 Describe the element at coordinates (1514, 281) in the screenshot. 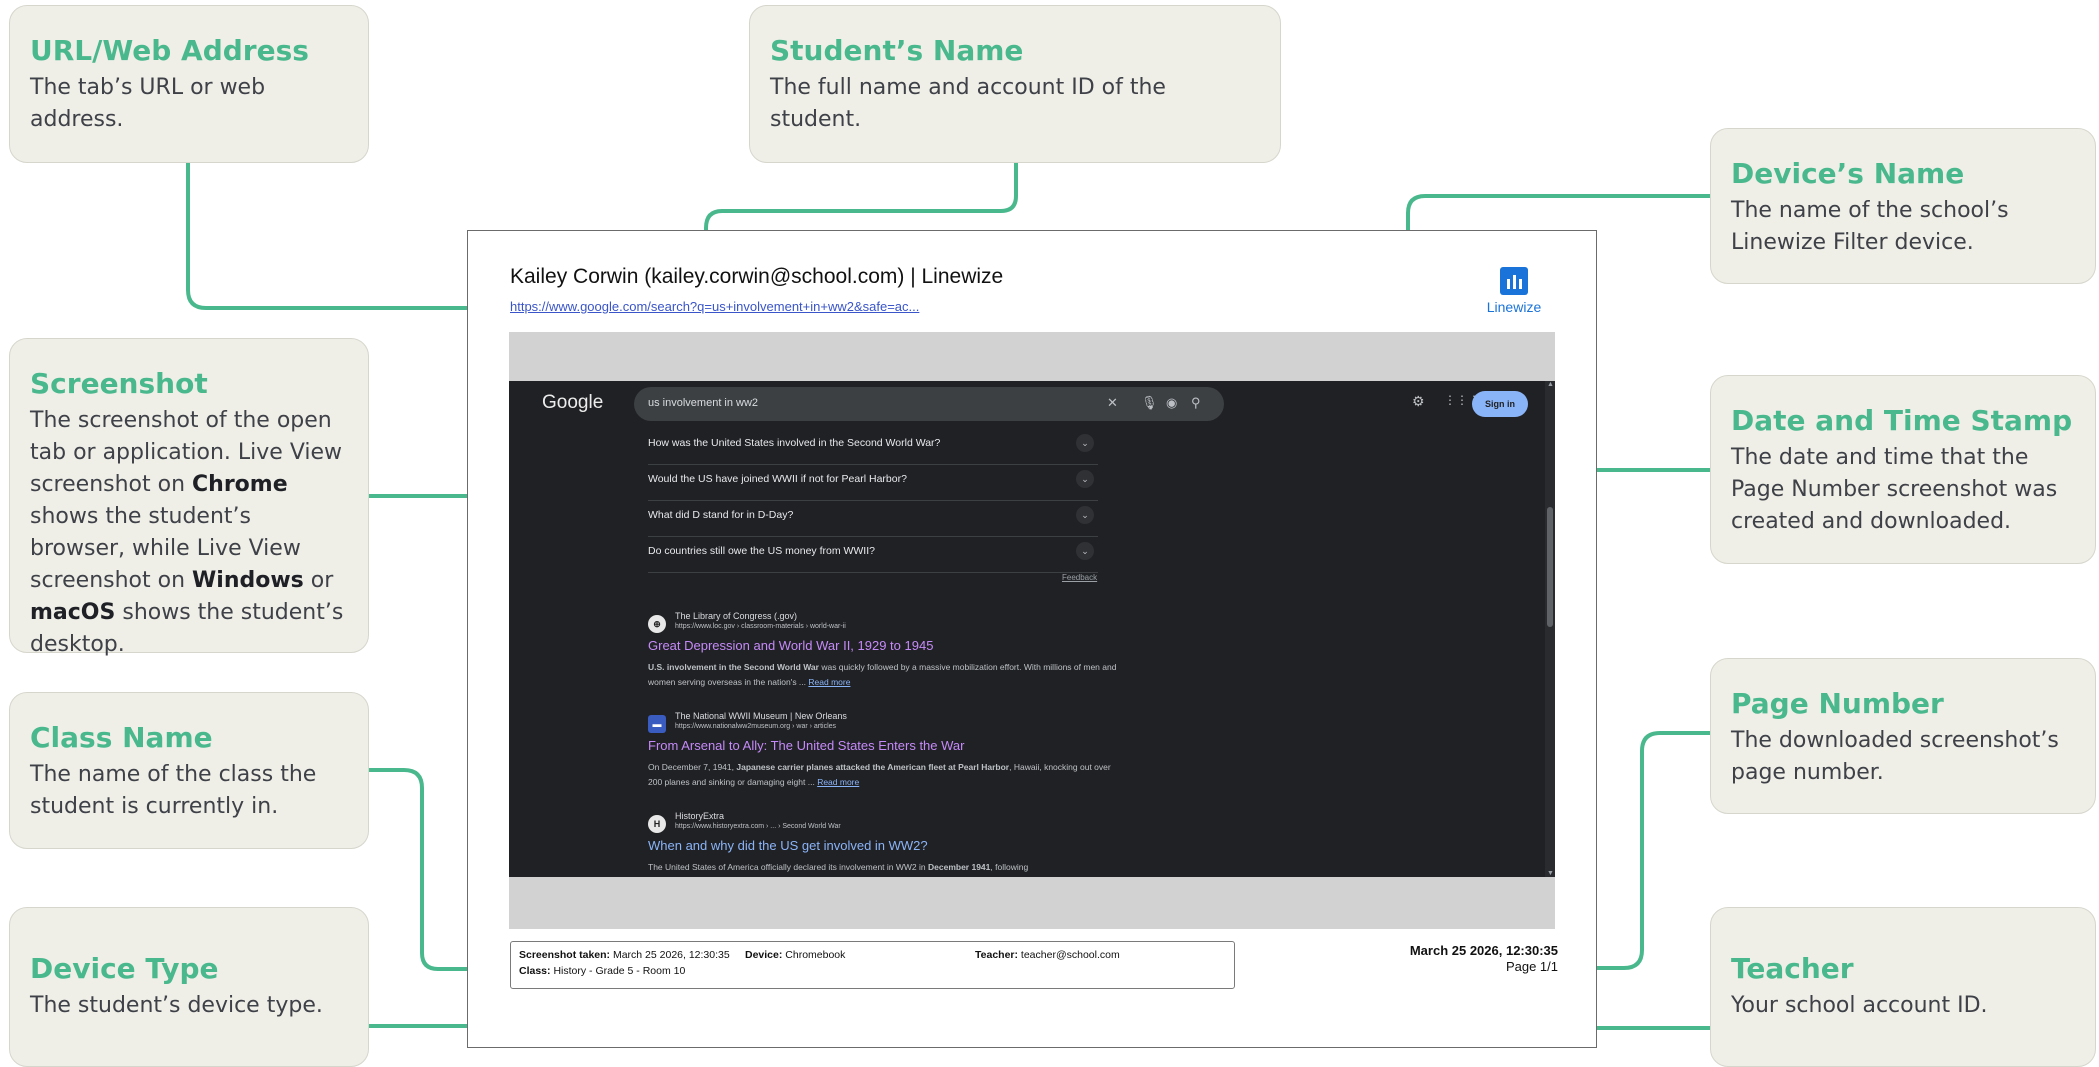

I see `linewize-logo-icon` at that location.